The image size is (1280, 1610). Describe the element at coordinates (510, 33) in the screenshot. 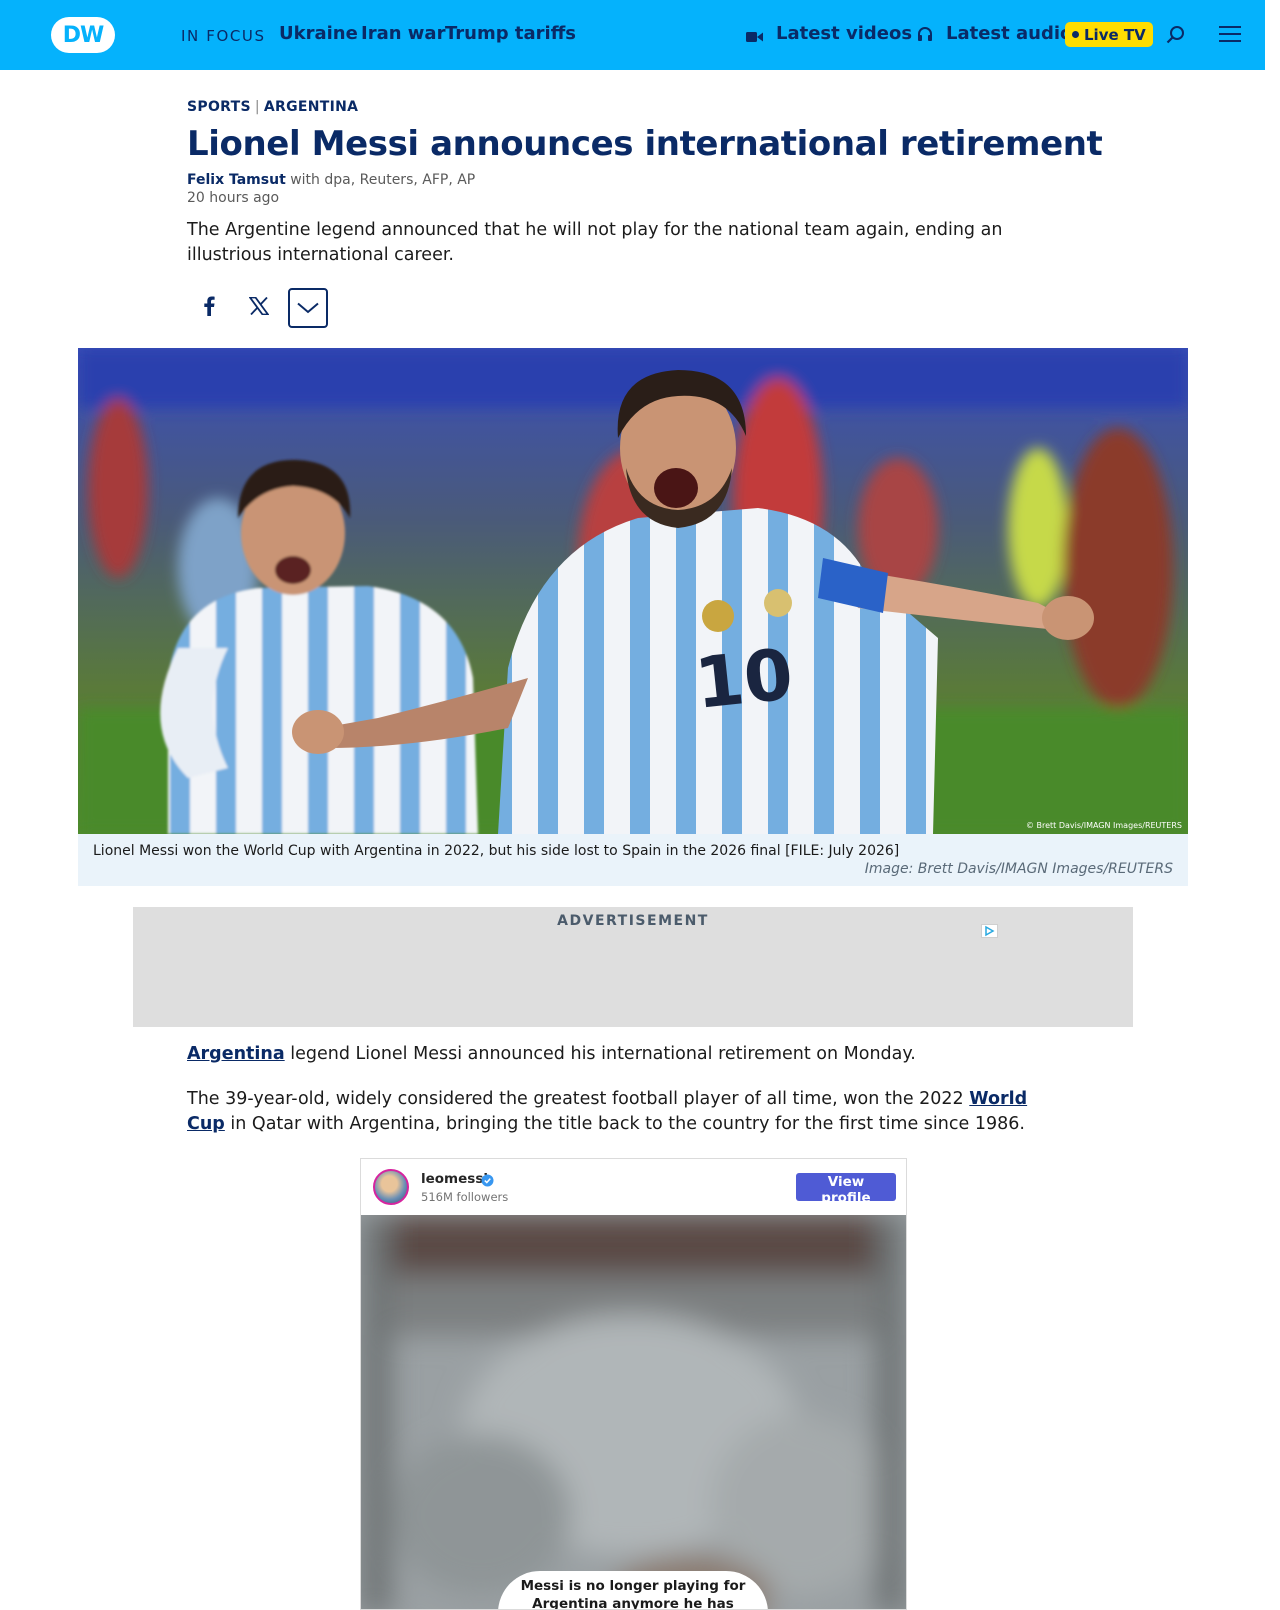

I see `topic-link-trump-tariffs: Trump tariffs` at that location.